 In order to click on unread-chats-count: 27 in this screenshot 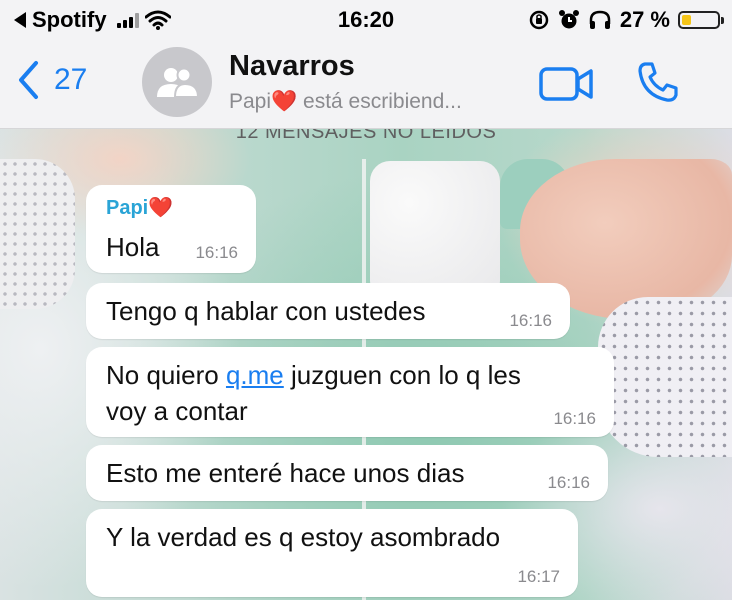, I will do `click(71, 79)`.